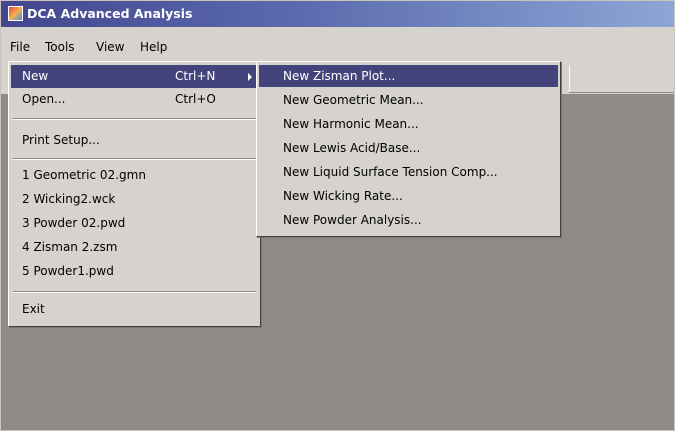  What do you see at coordinates (110, 47) in the screenshot?
I see `menu-view: View` at bounding box center [110, 47].